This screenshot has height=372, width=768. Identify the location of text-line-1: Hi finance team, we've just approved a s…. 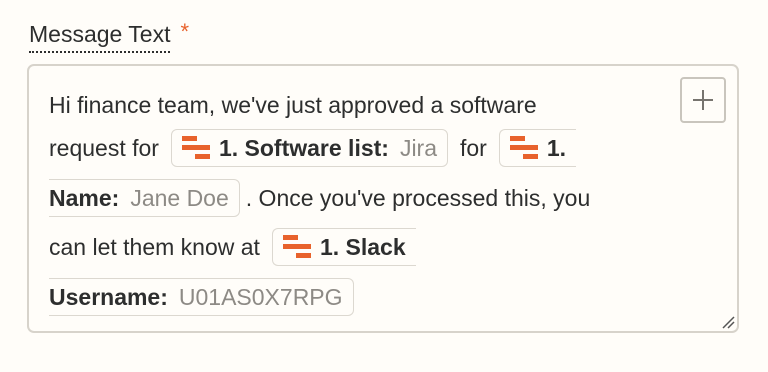
(293, 105).